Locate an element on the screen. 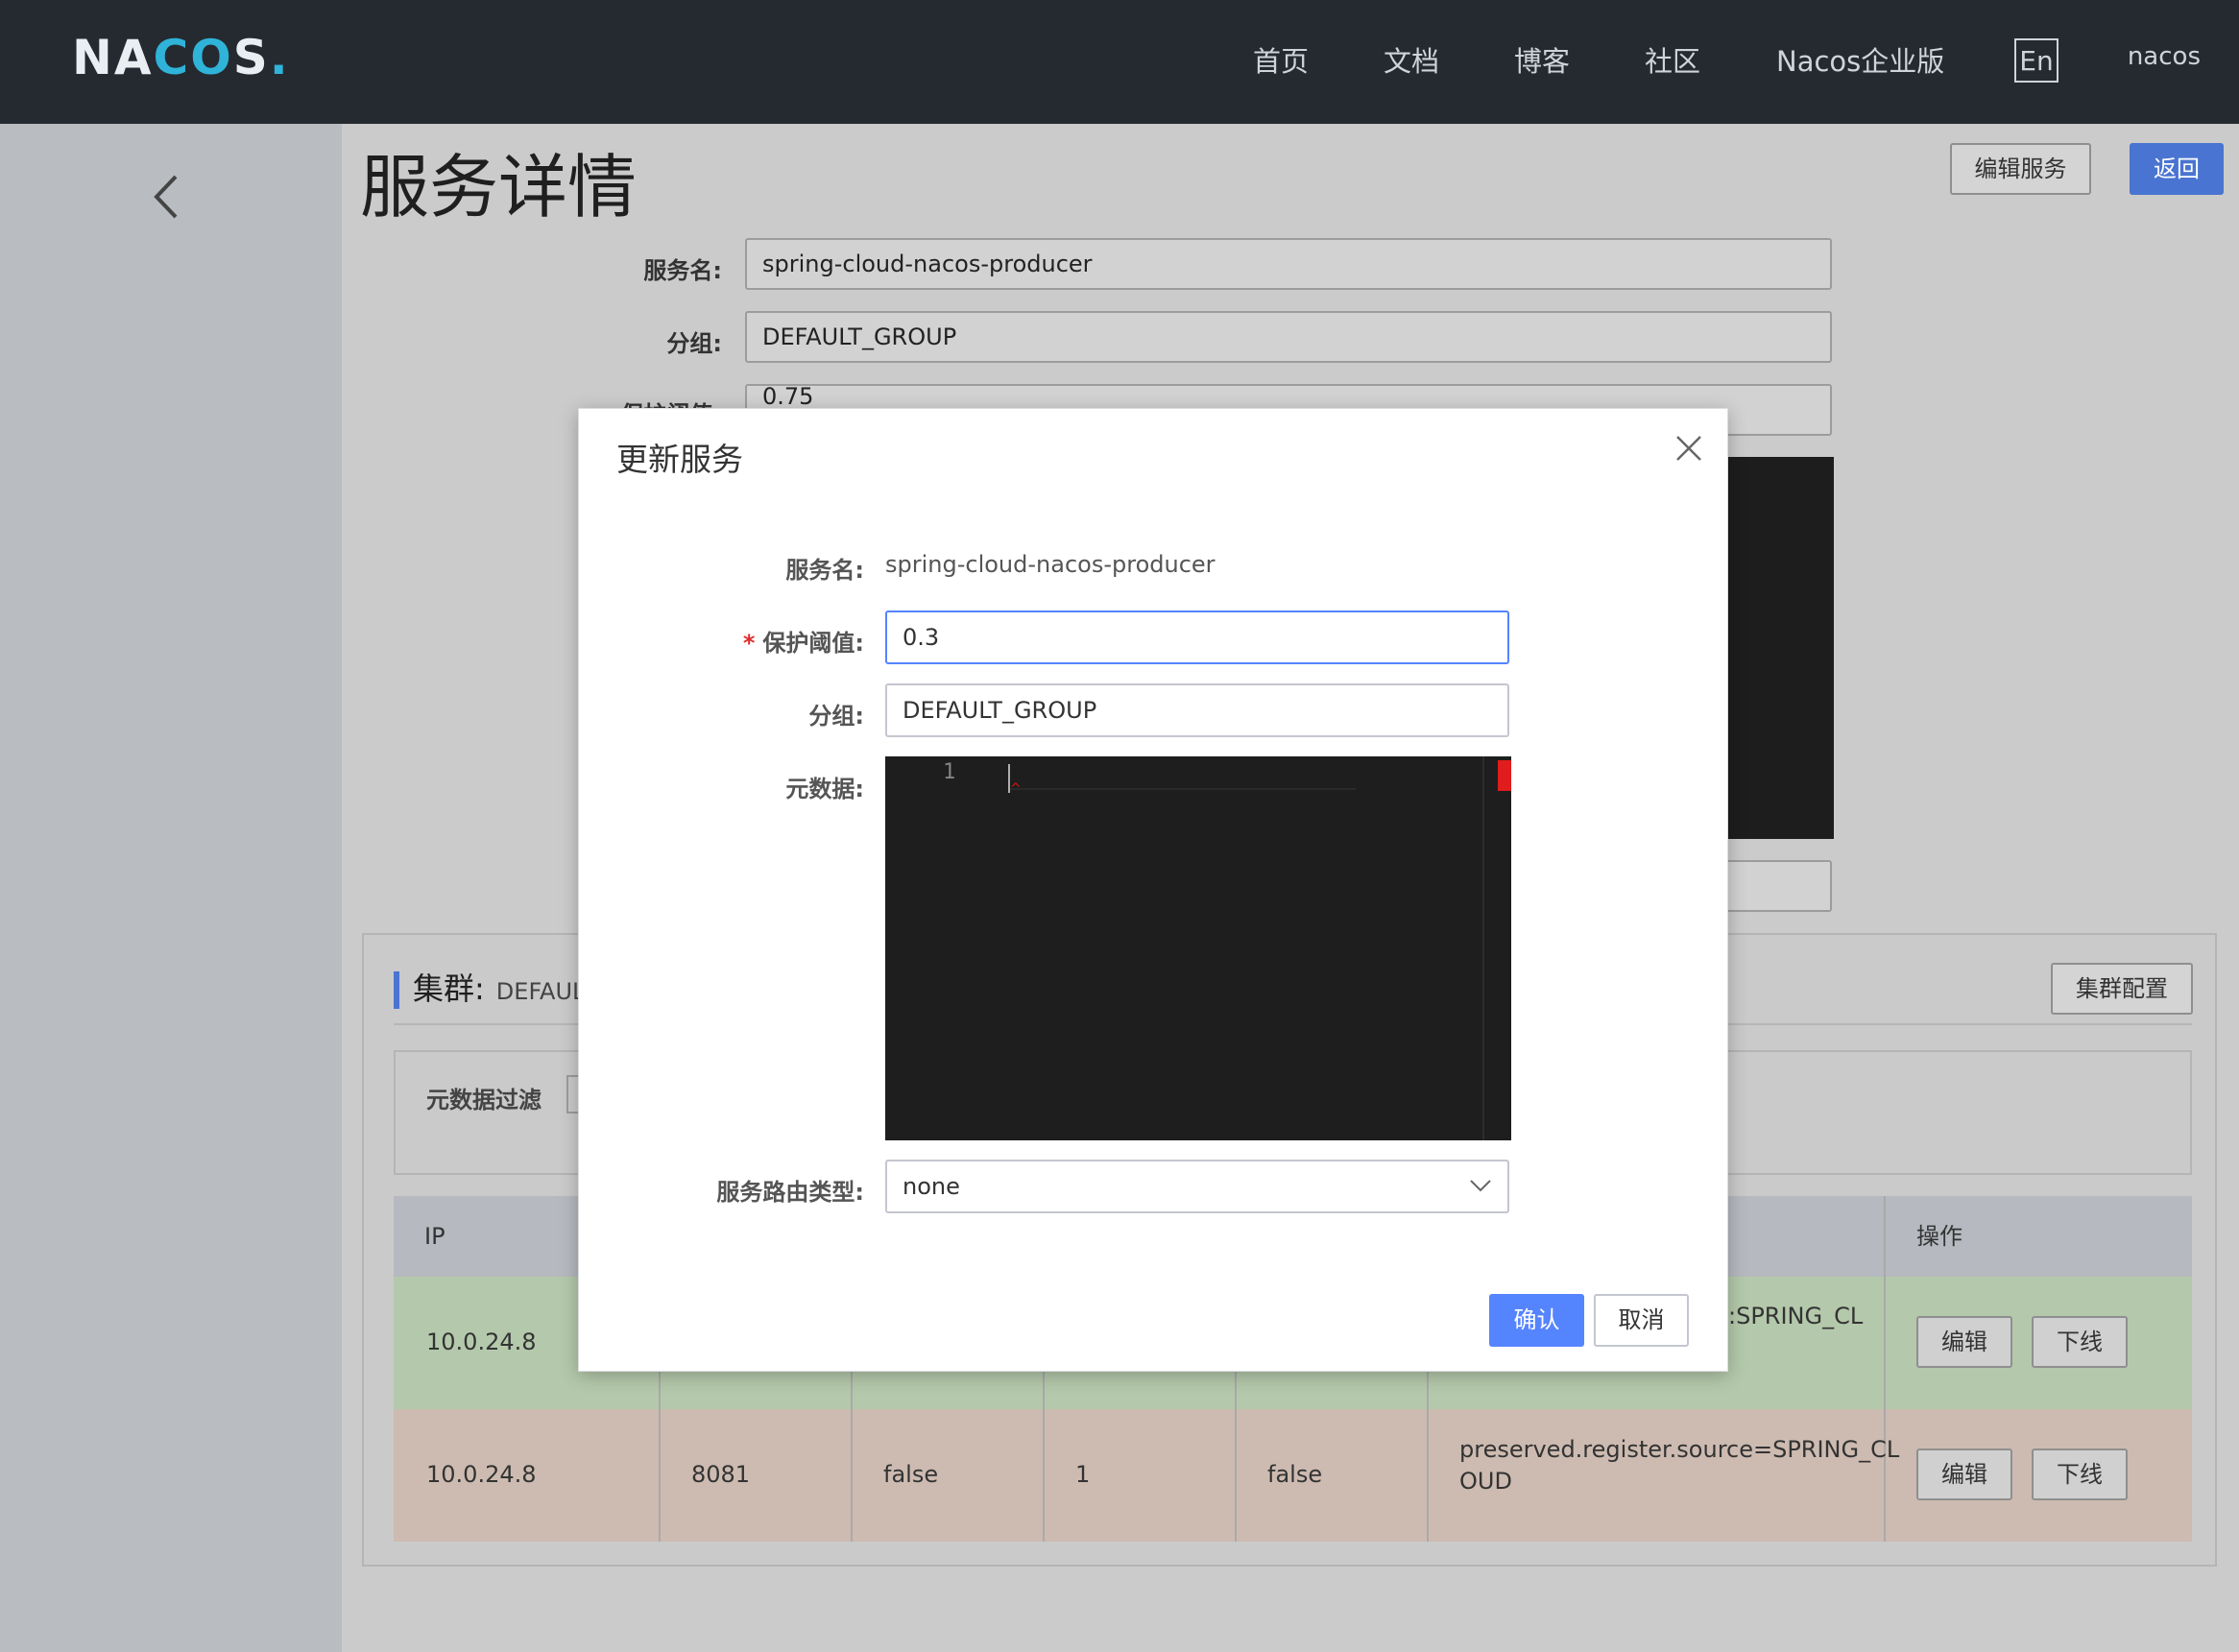 Image resolution: width=2239 pixels, height=1652 pixels. back-button: 返回 is located at coordinates (2177, 169).